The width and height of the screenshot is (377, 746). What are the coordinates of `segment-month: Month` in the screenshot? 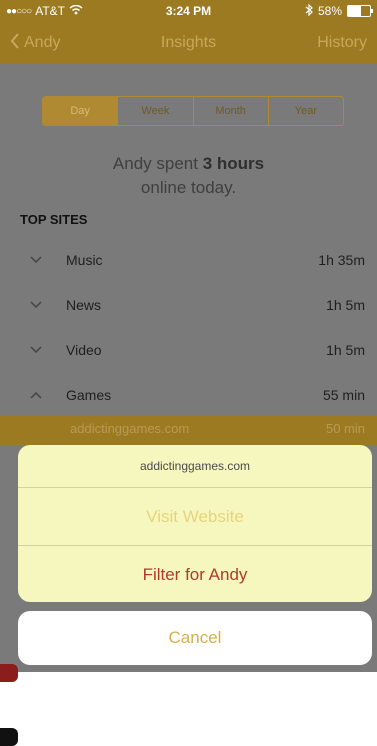 It's located at (230, 111).